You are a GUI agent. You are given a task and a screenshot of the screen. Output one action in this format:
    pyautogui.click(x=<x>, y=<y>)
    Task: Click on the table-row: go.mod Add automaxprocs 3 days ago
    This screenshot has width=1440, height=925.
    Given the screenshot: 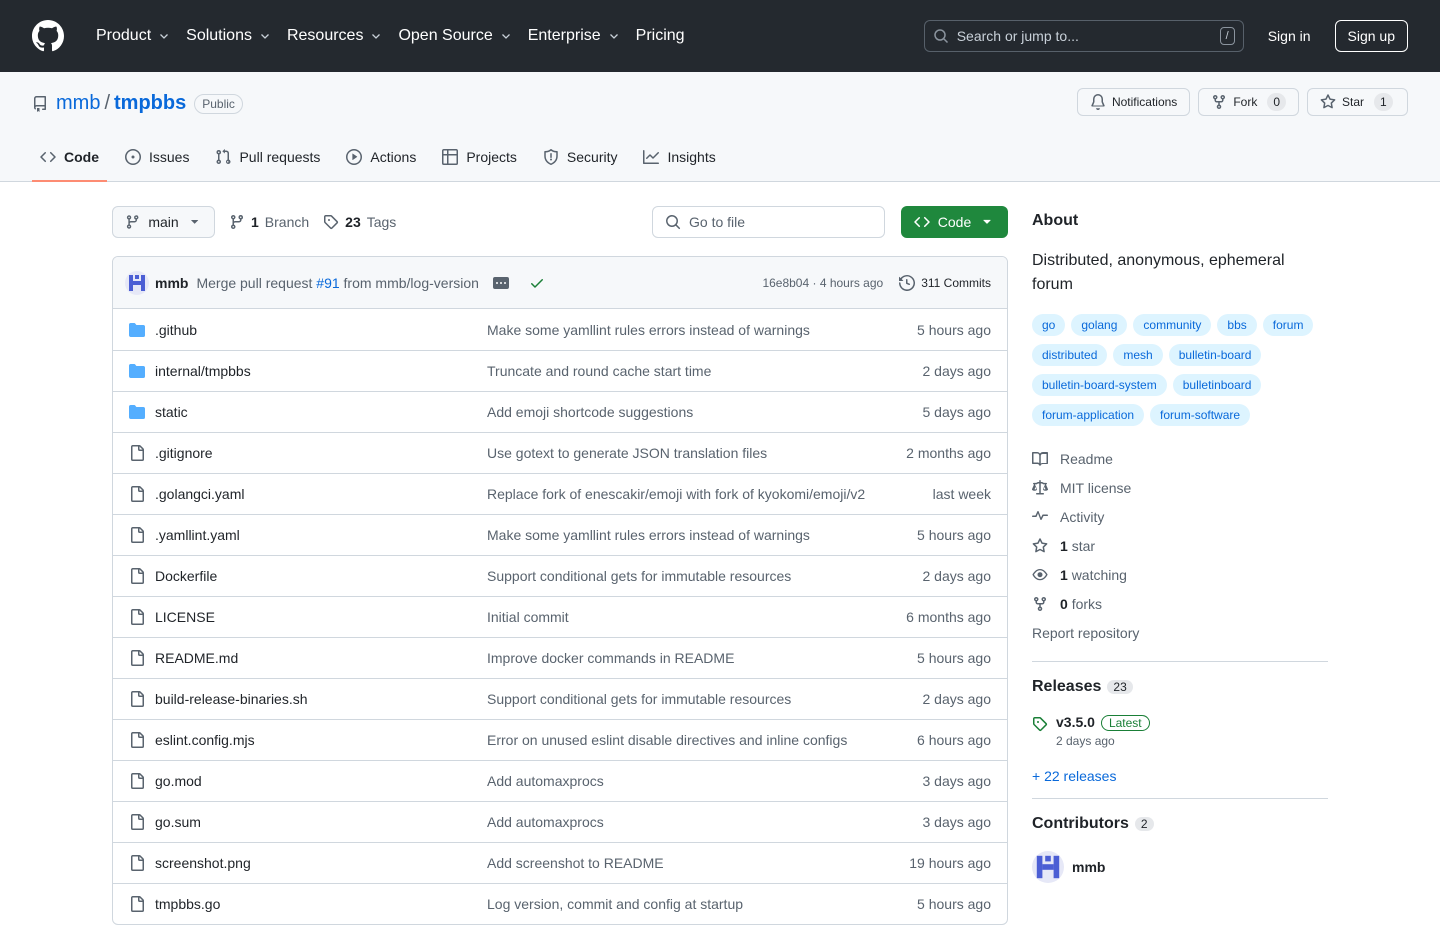 What is the action you would take?
    pyautogui.click(x=560, y=780)
    